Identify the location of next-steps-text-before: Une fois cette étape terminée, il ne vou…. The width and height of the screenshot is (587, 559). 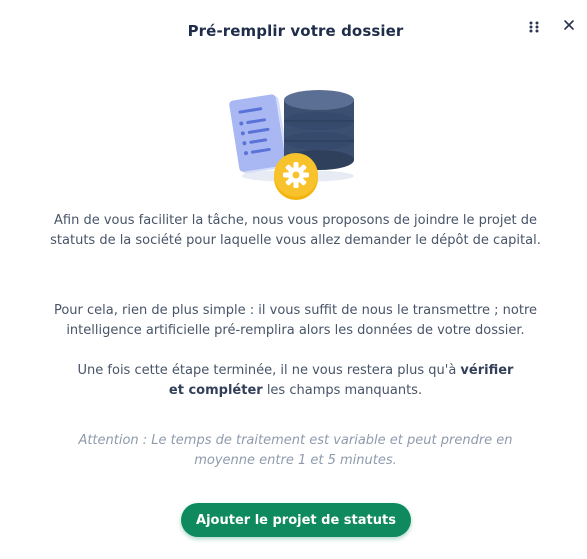
(269, 370).